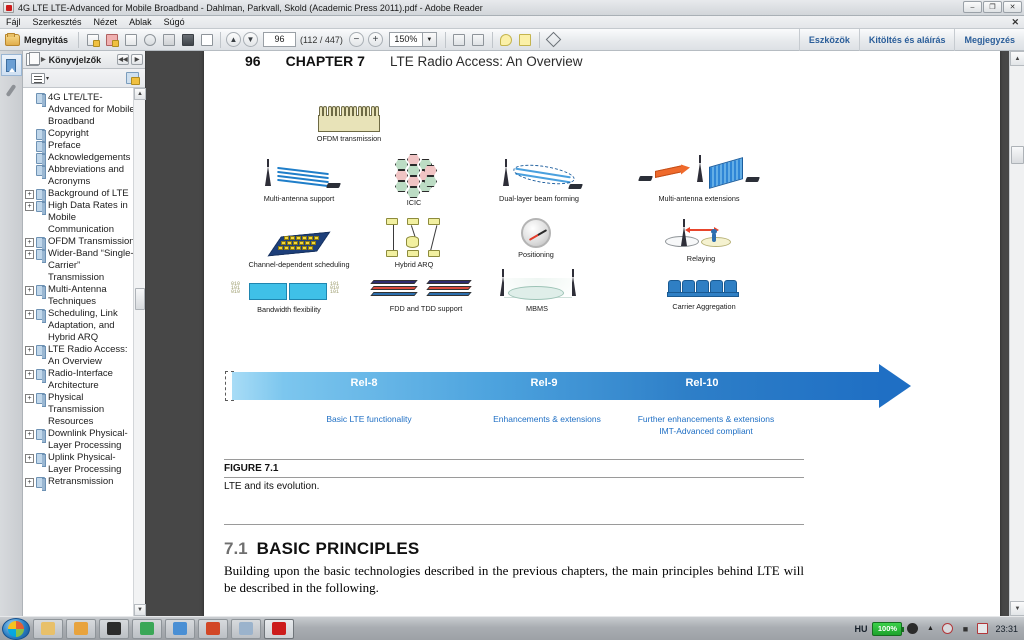  What do you see at coordinates (57, 22) in the screenshot?
I see `menu-item-edit: Szerkesztés` at bounding box center [57, 22].